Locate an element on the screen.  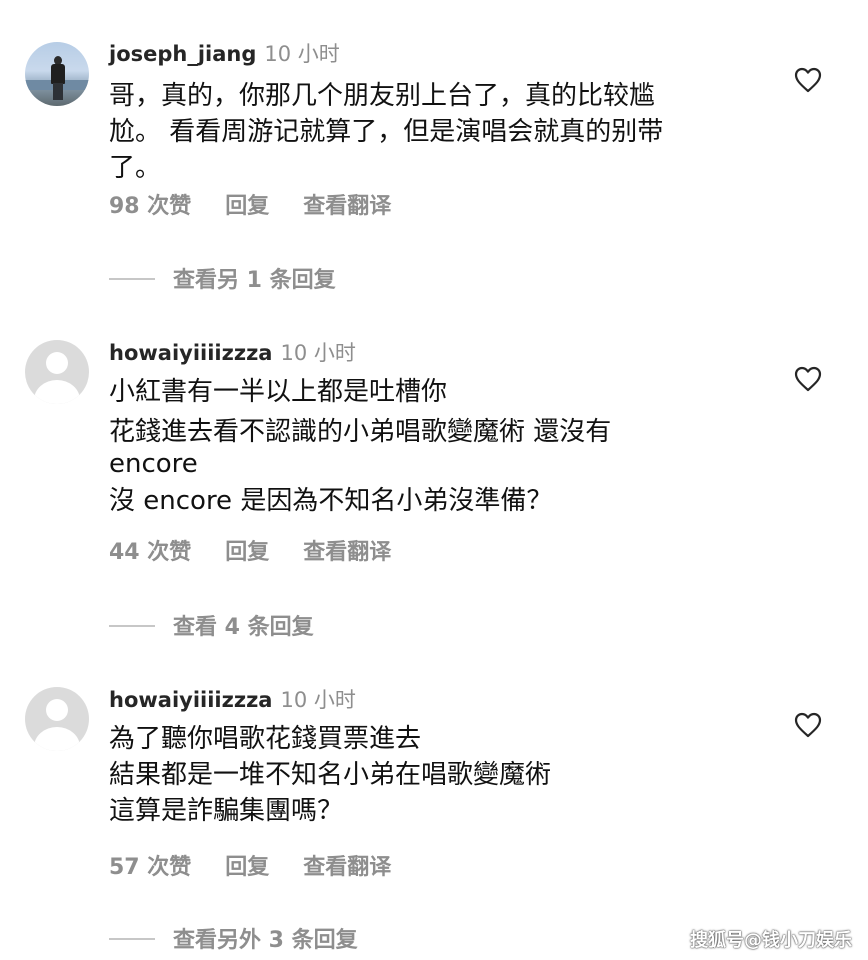
comment-text-line: 花錢進去看不認識的小弟唱歌變魔術 還沒有 is located at coordinates (360, 432).